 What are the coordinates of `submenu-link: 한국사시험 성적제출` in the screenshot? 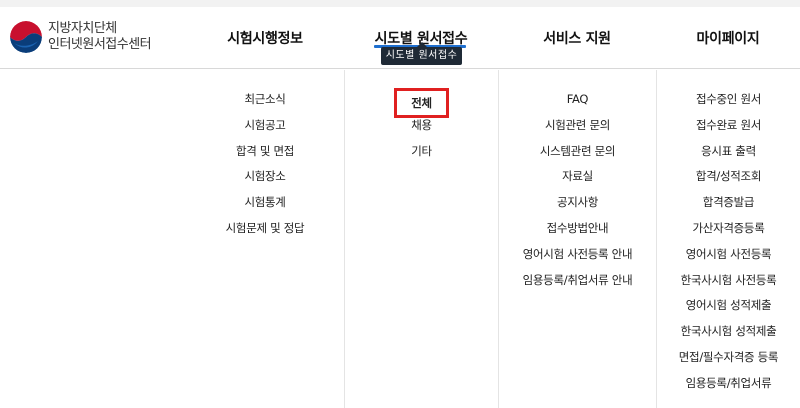 It's located at (729, 331).